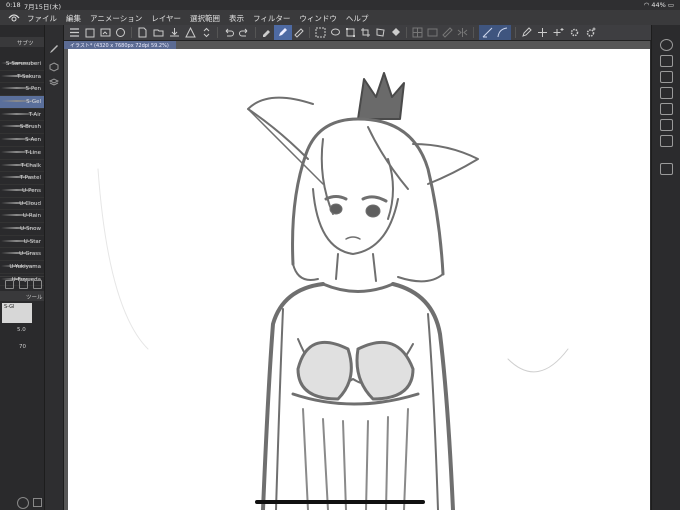  I want to click on navigator-icon, so click(666, 61).